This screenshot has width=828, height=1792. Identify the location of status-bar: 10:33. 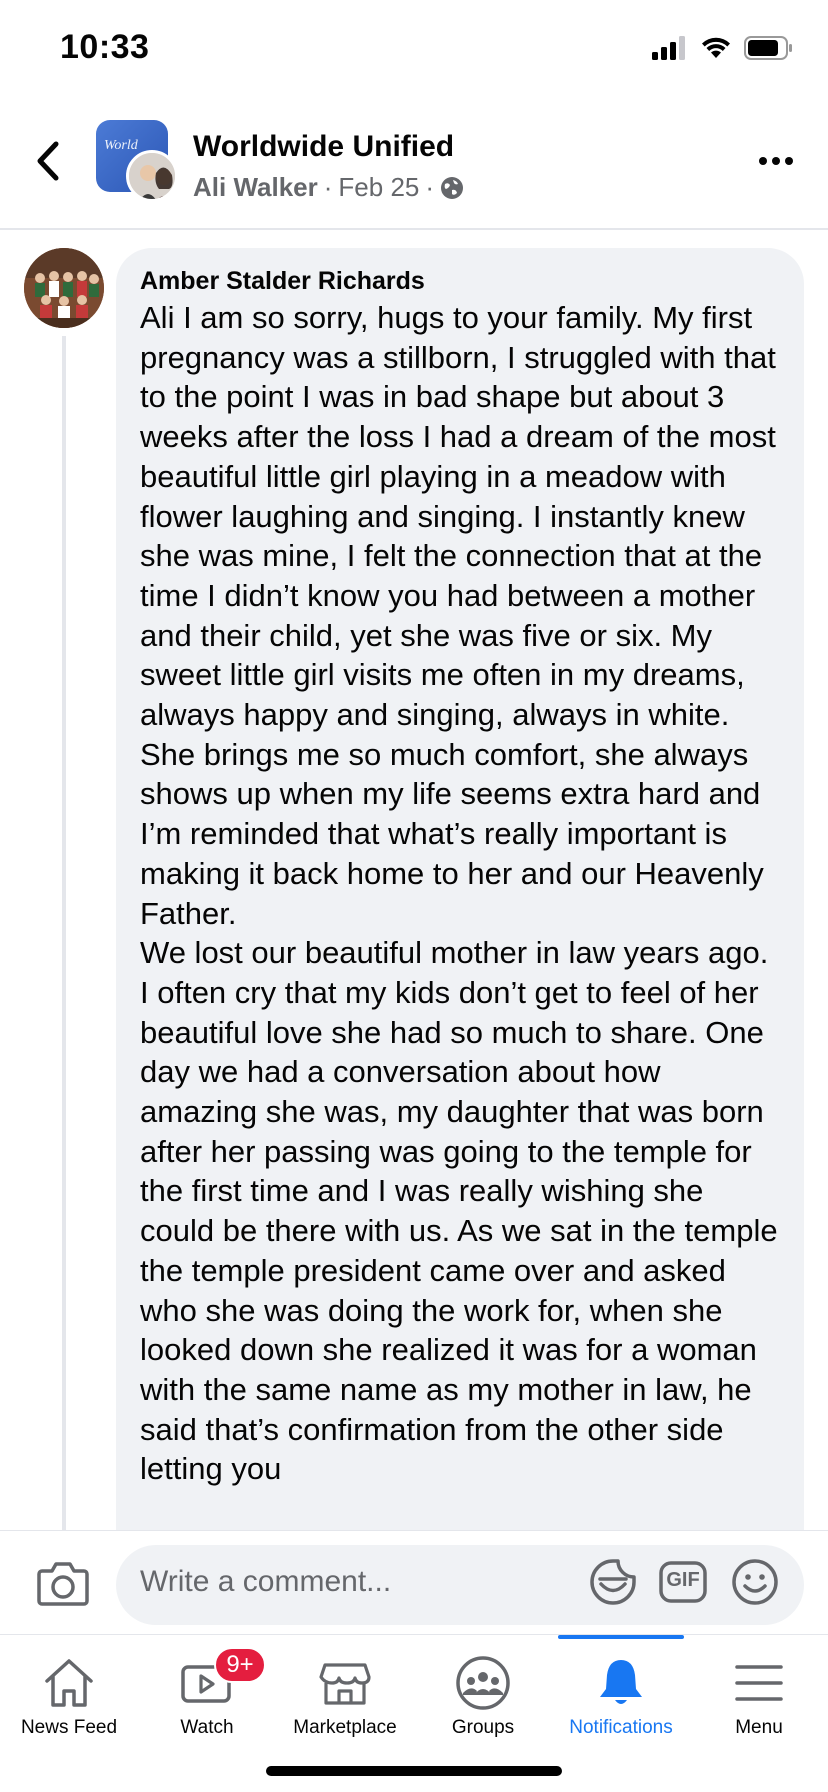
(414, 50).